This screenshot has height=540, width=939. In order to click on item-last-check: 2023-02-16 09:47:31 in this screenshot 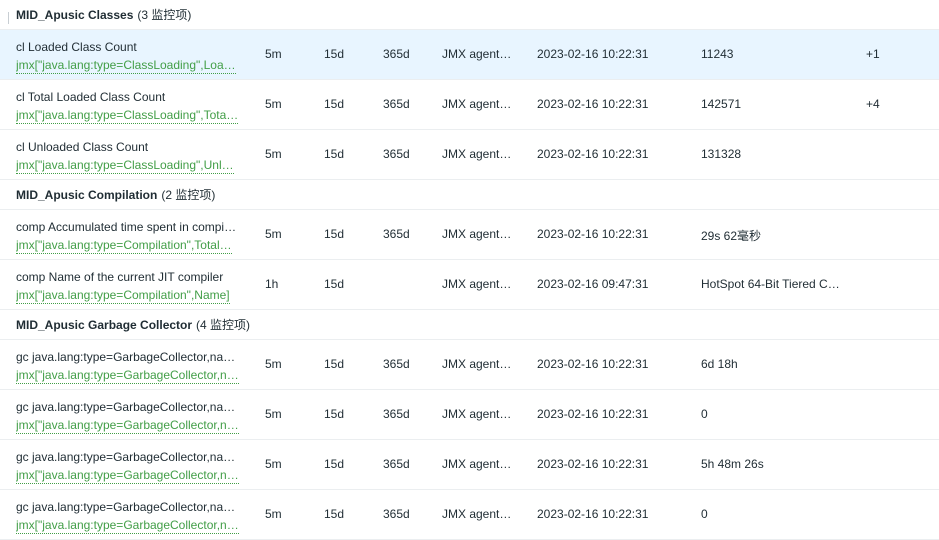, I will do `click(593, 284)`.